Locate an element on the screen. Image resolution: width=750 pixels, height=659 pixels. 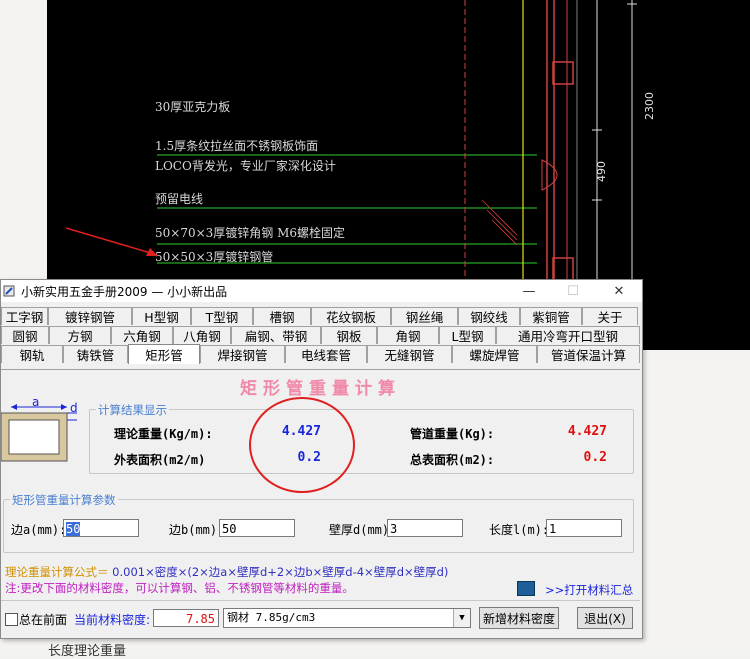
cad-label-5: 50×70×3厚镀锌角钢 M6螺栓固定 is located at coordinates (250, 233).